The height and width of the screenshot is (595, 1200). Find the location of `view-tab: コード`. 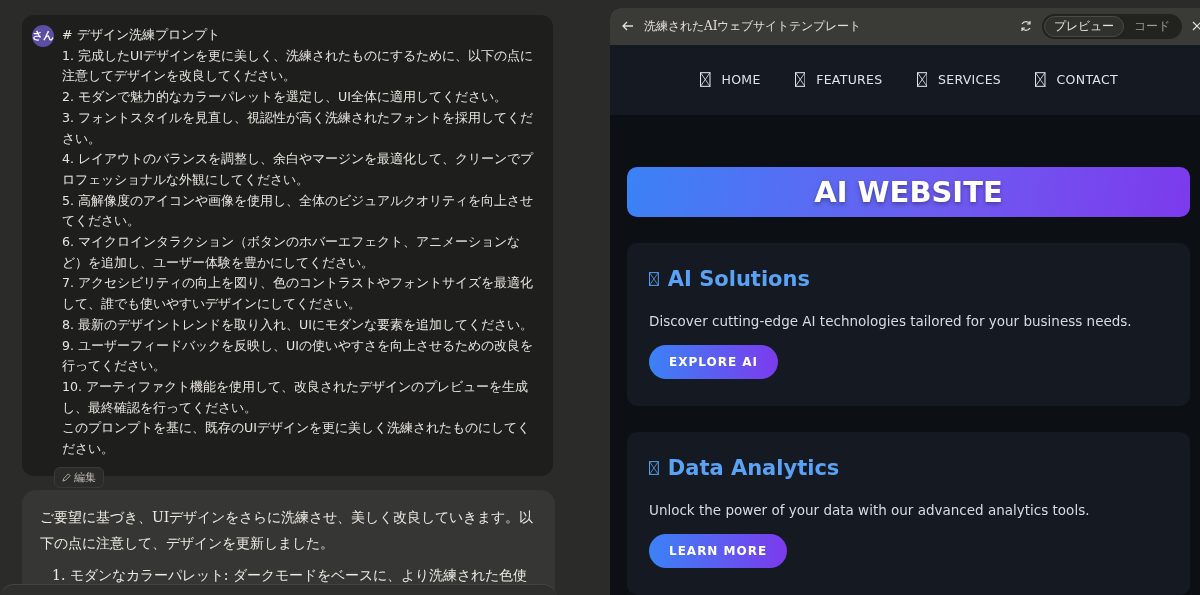

view-tab: コード is located at coordinates (1152, 26).